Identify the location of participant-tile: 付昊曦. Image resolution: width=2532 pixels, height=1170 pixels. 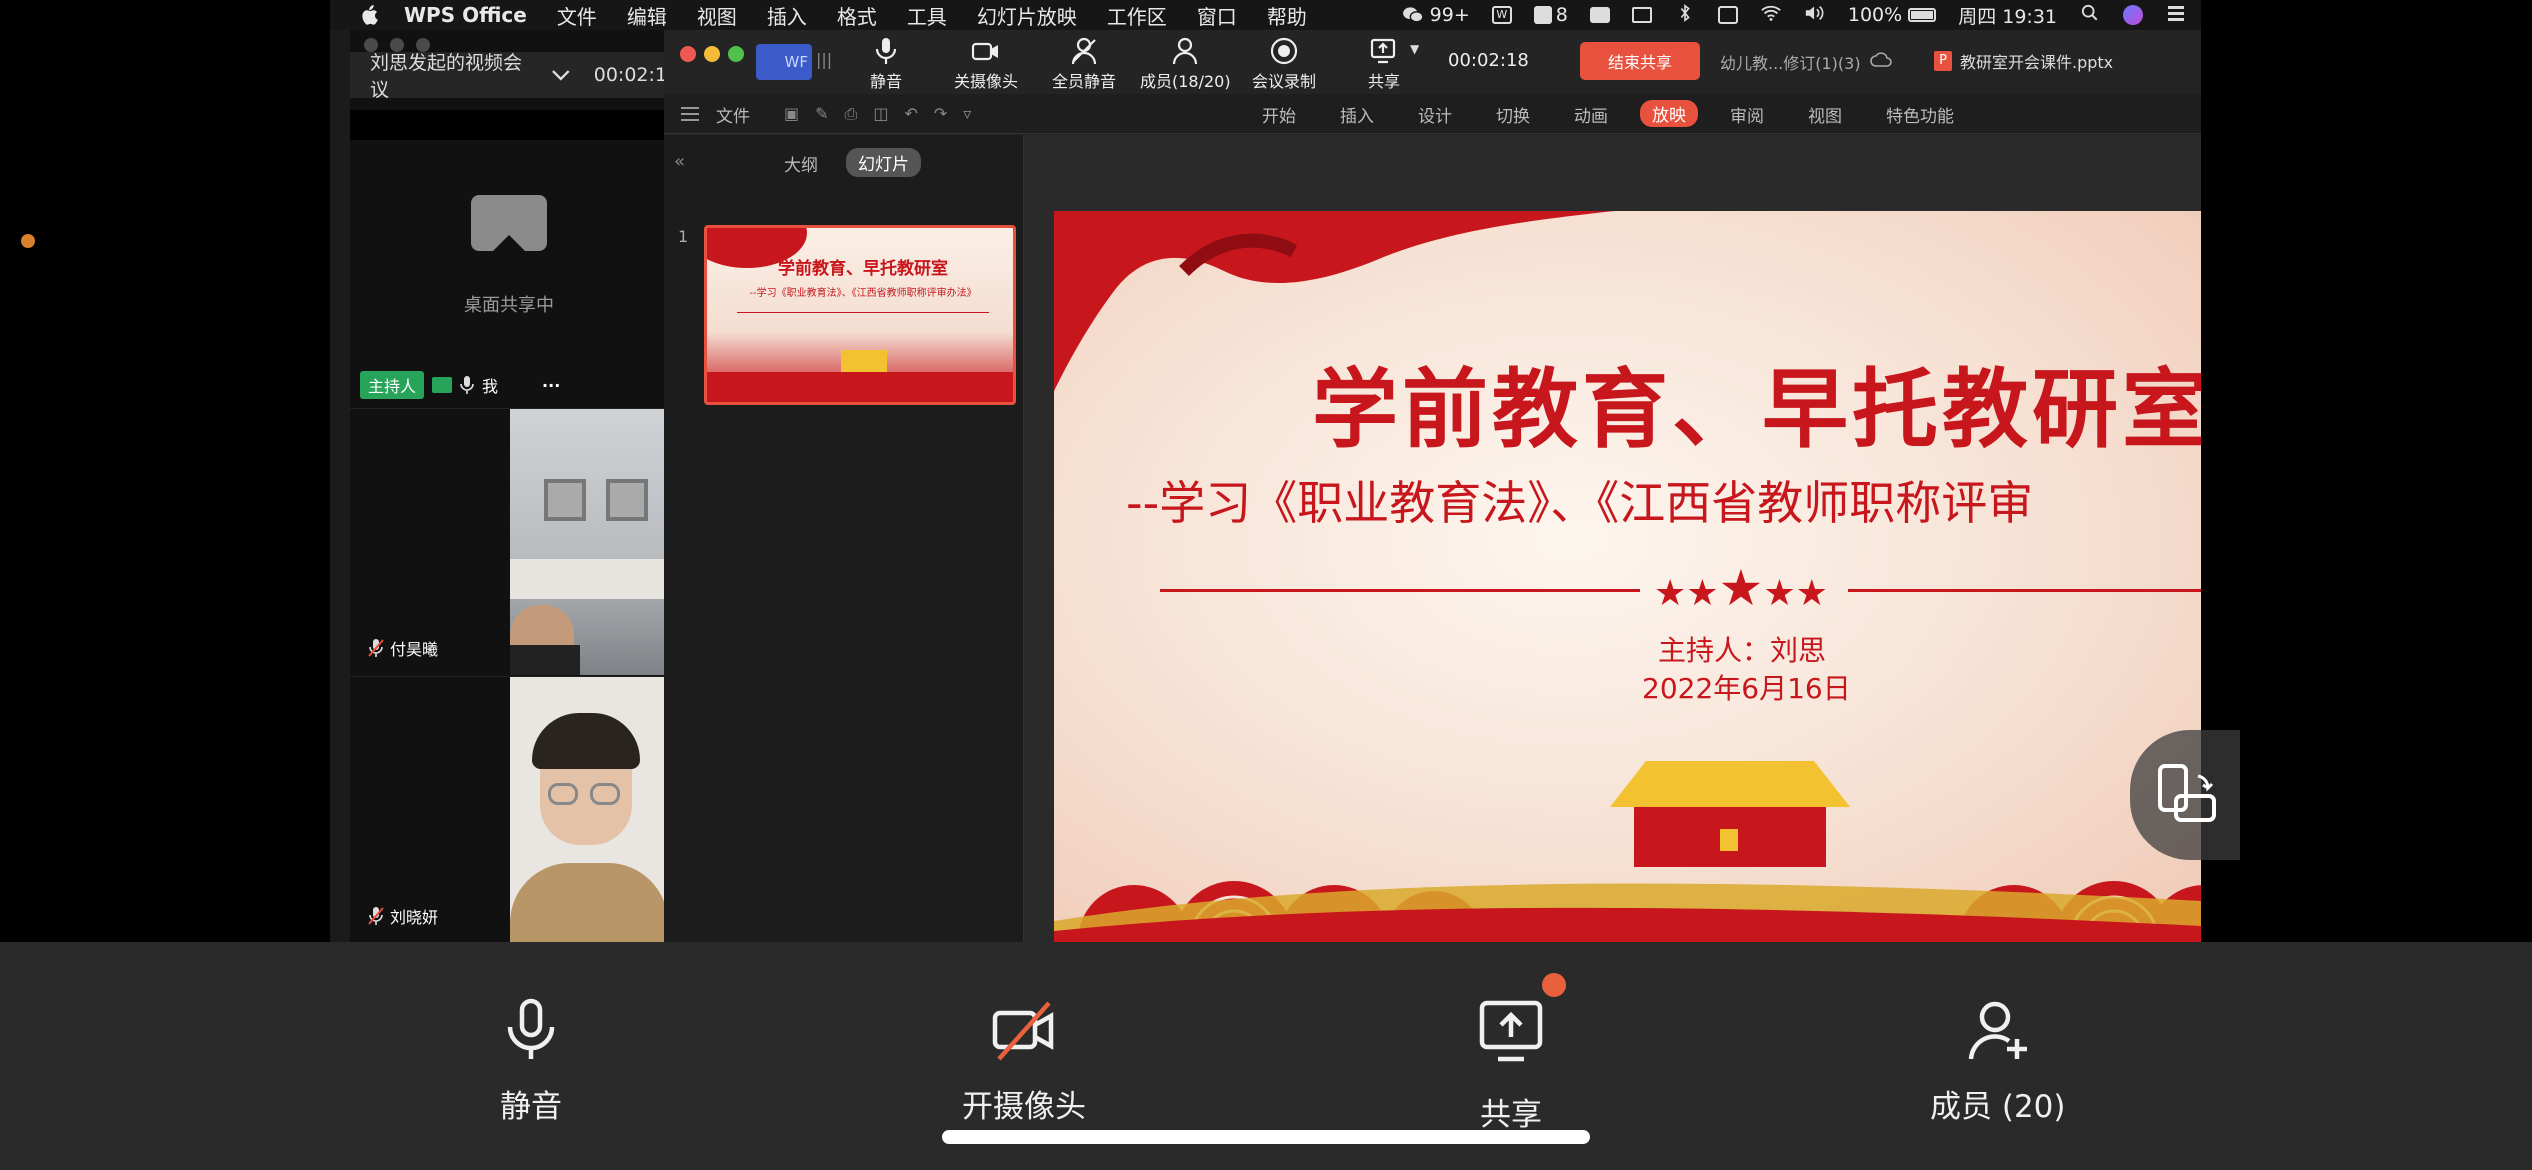
(509, 541).